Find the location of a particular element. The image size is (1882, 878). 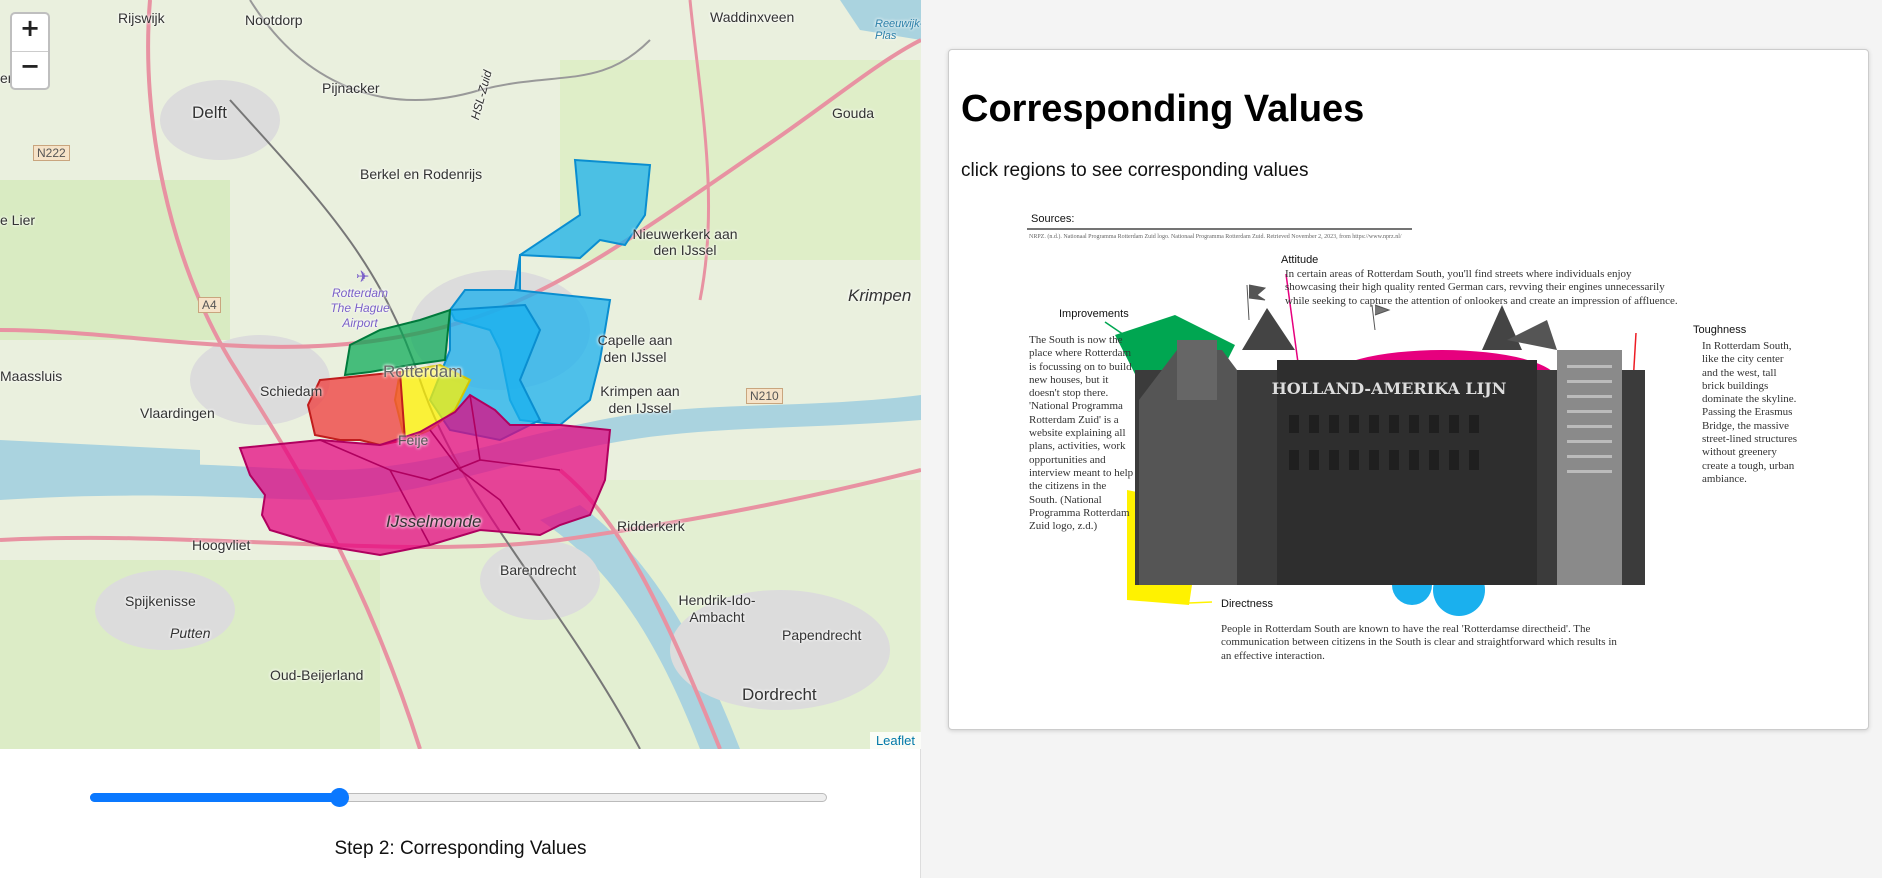

place-label: Waddinxveen is located at coordinates (752, 17).